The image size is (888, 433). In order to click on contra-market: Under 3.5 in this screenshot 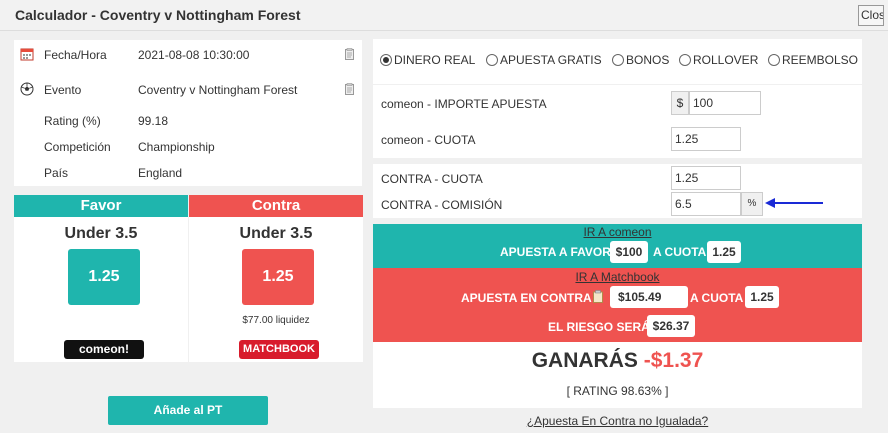, I will do `click(276, 233)`.